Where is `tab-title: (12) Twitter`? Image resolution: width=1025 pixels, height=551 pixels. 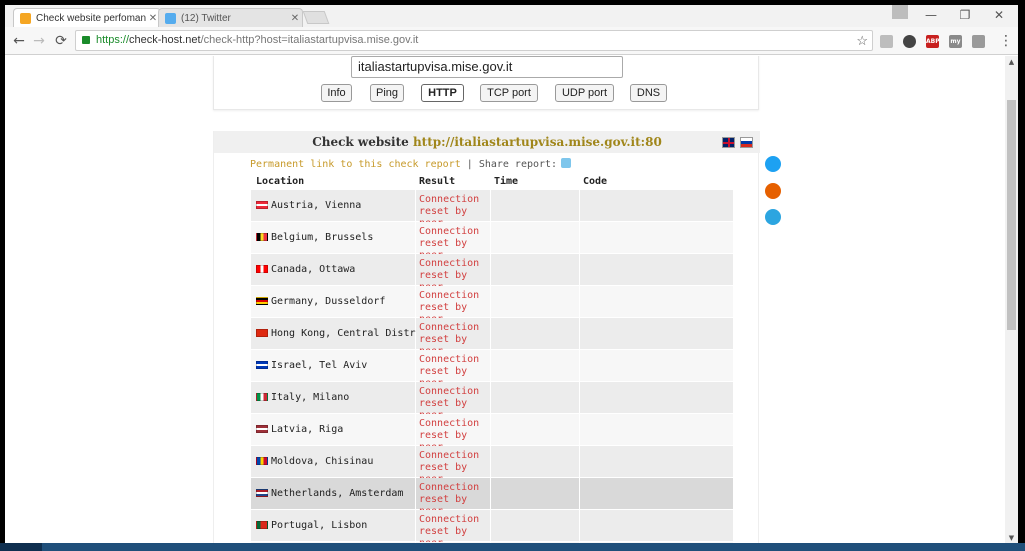 tab-title: (12) Twitter is located at coordinates (206, 18).